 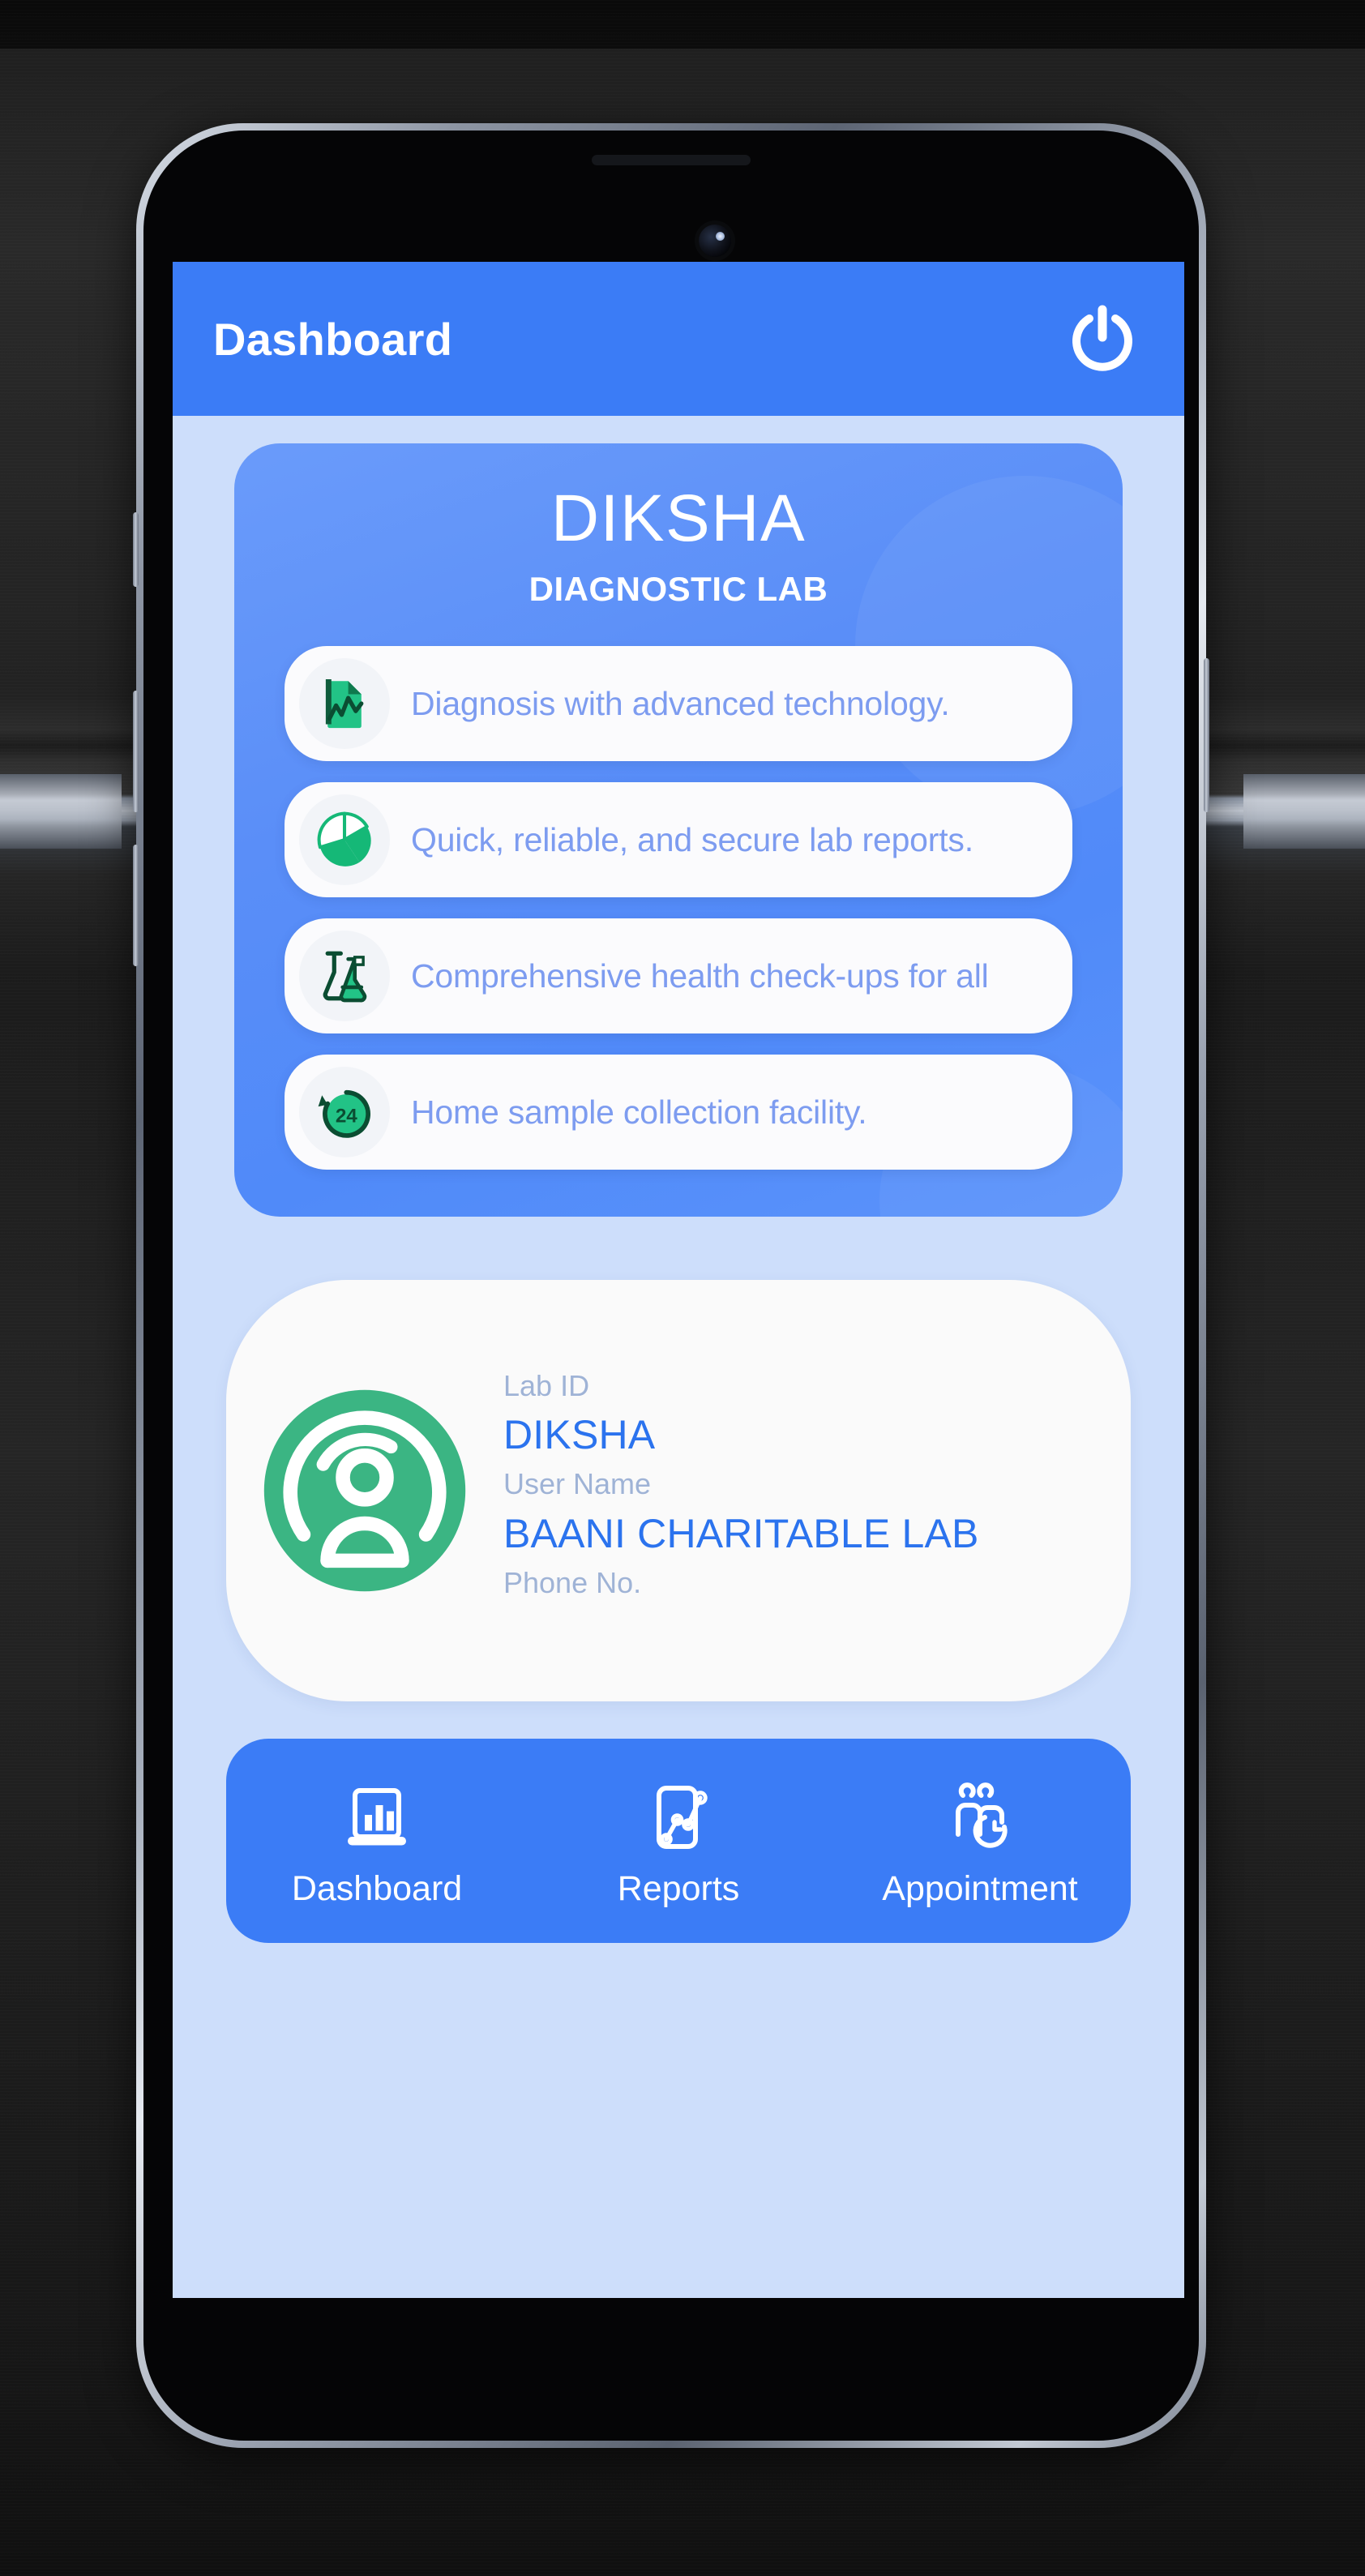 I want to click on dashboard-chart-icon, so click(x=377, y=1817).